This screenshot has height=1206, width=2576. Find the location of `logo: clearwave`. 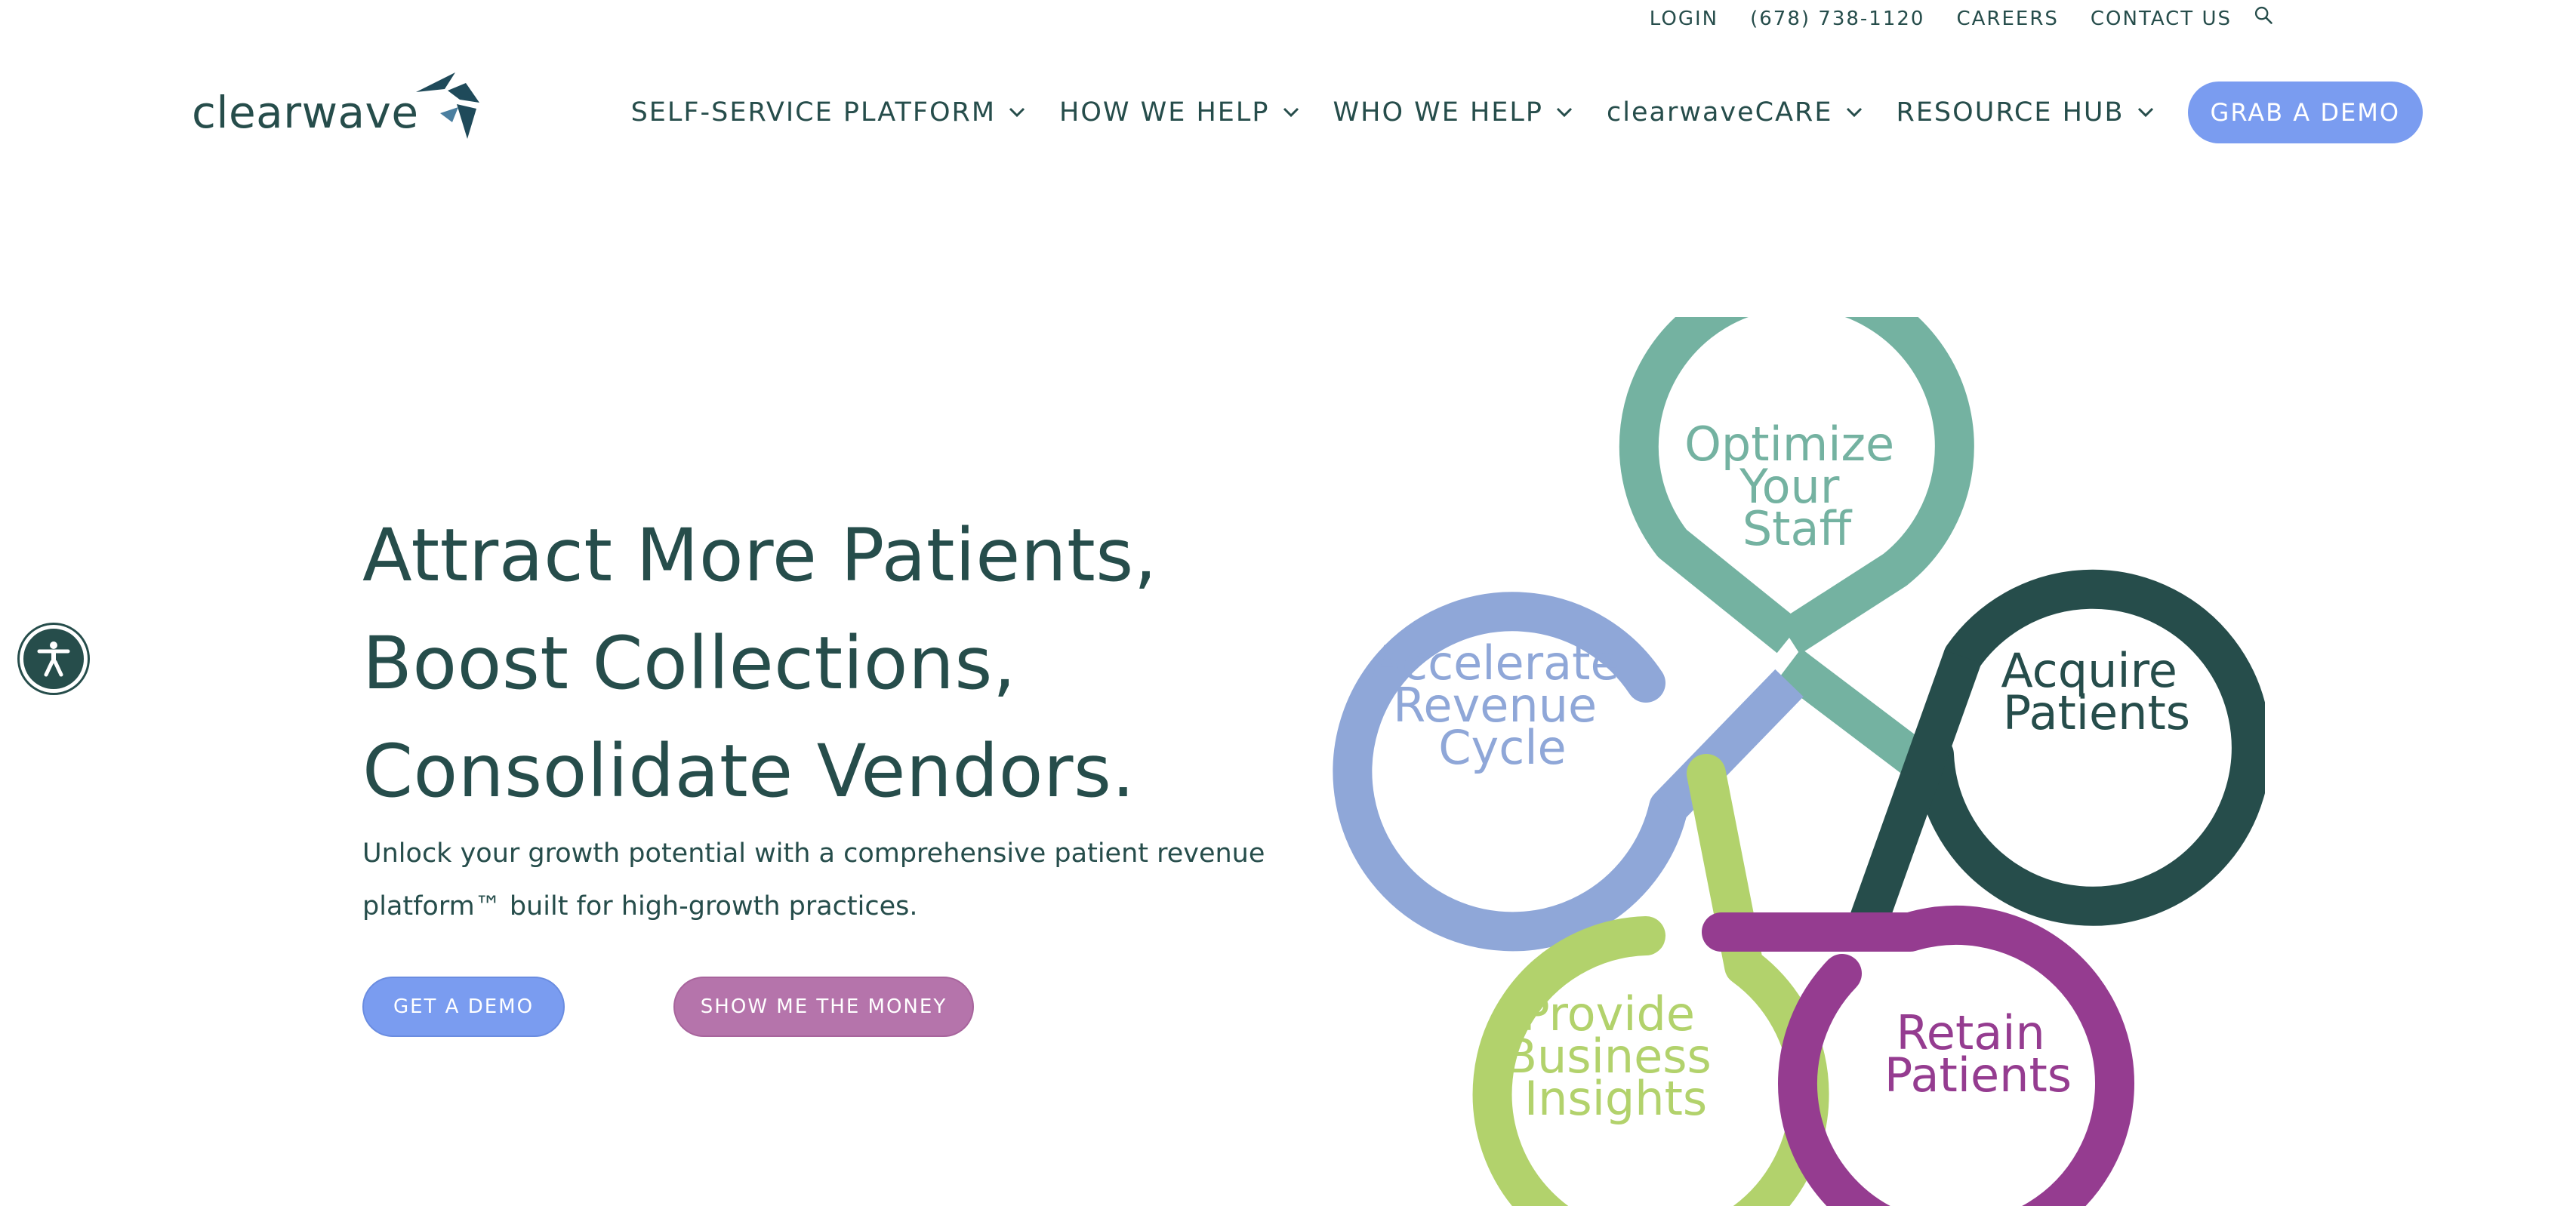

logo: clearwave is located at coordinates (336, 104).